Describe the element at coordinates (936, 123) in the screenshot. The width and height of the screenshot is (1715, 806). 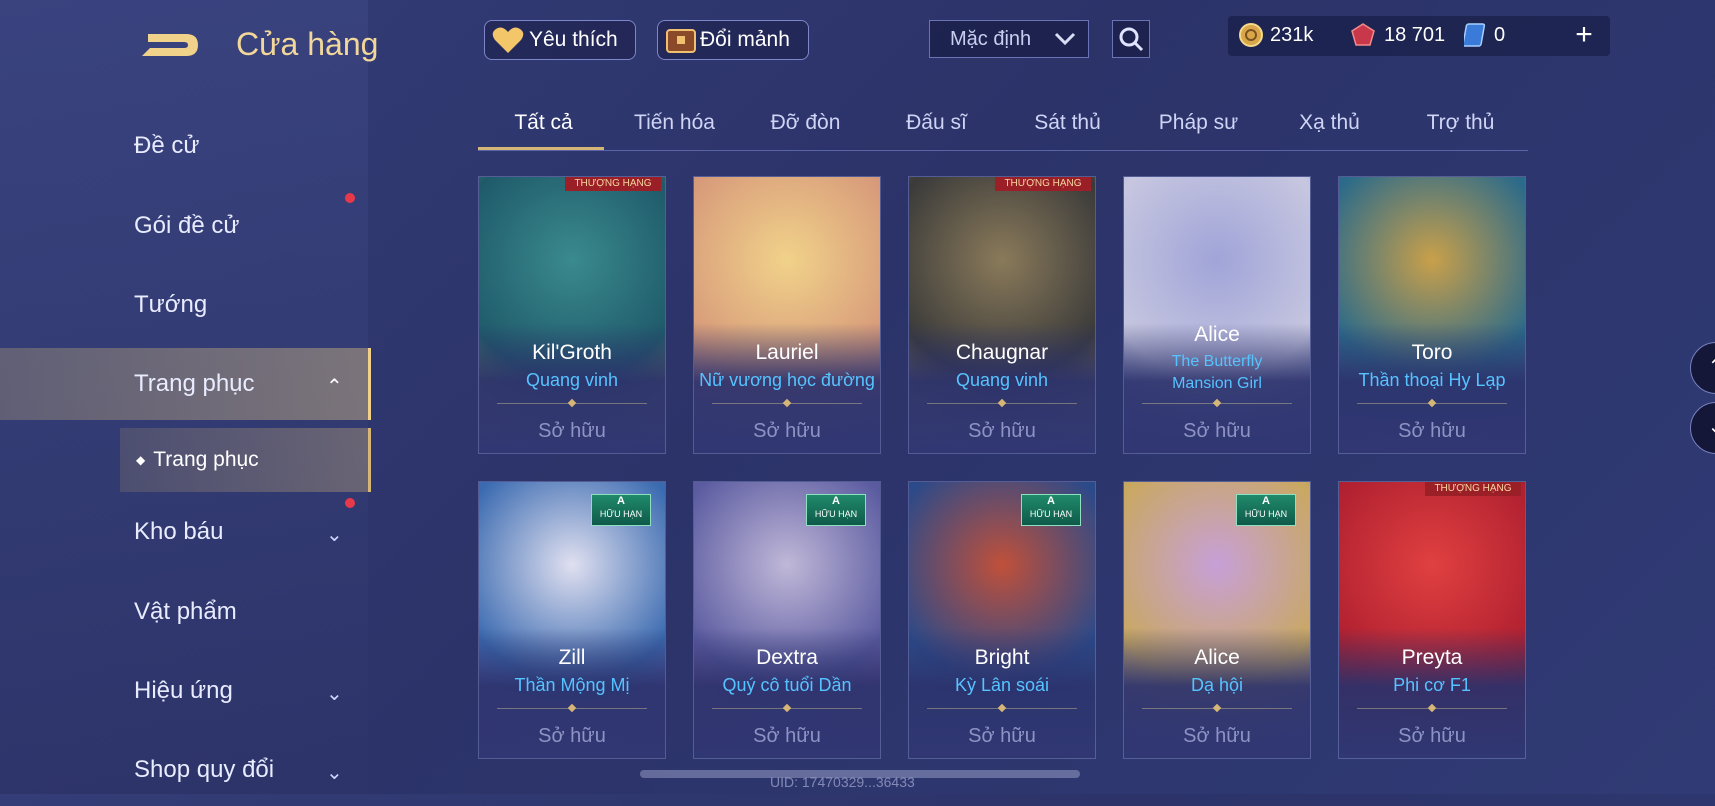
I see `tab-warrior: Đấu sĩ` at that location.